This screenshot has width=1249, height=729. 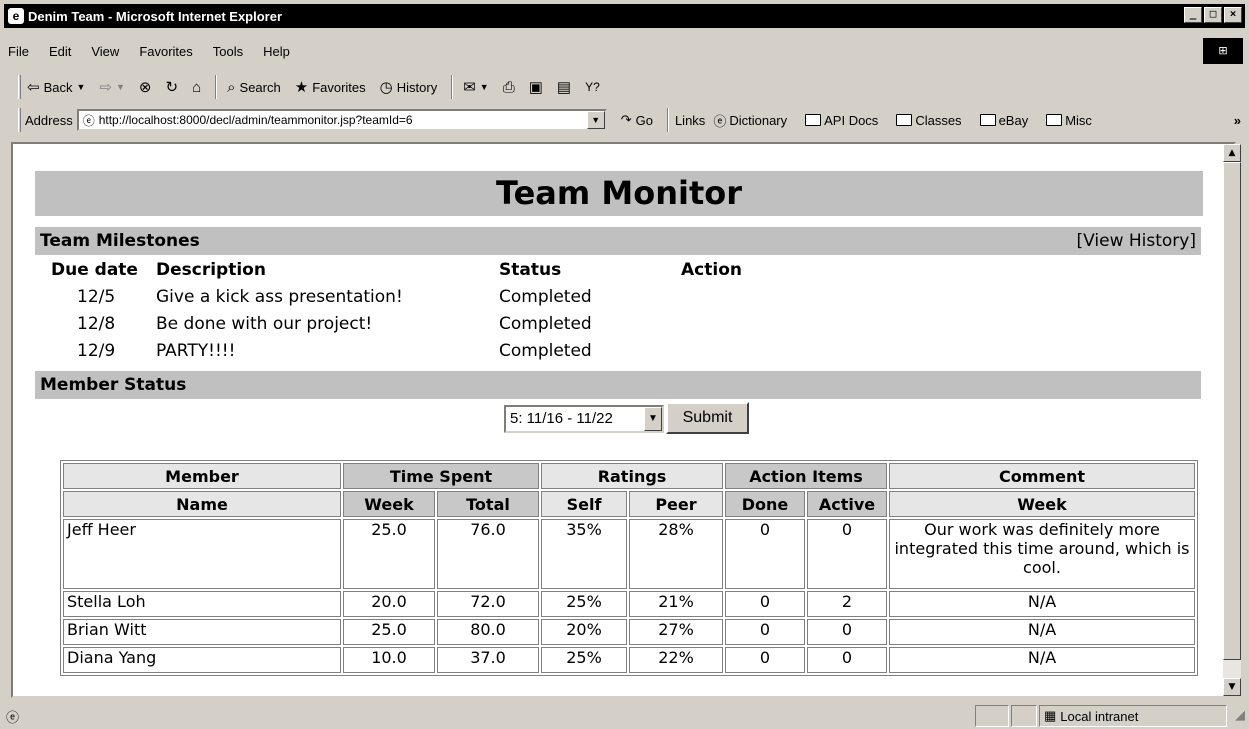 I want to click on go-button: ↷ Go, so click(x=637, y=120).